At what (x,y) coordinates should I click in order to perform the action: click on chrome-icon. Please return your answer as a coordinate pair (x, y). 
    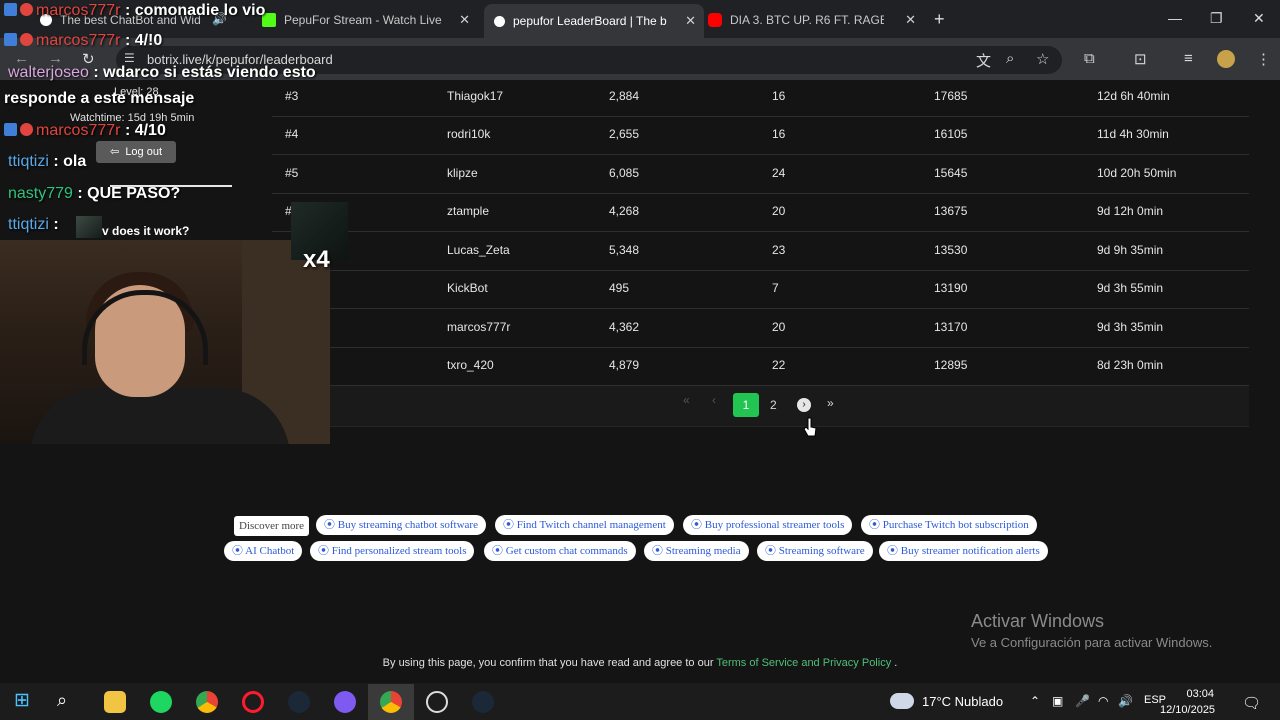
    Looking at the image, I should click on (207, 702).